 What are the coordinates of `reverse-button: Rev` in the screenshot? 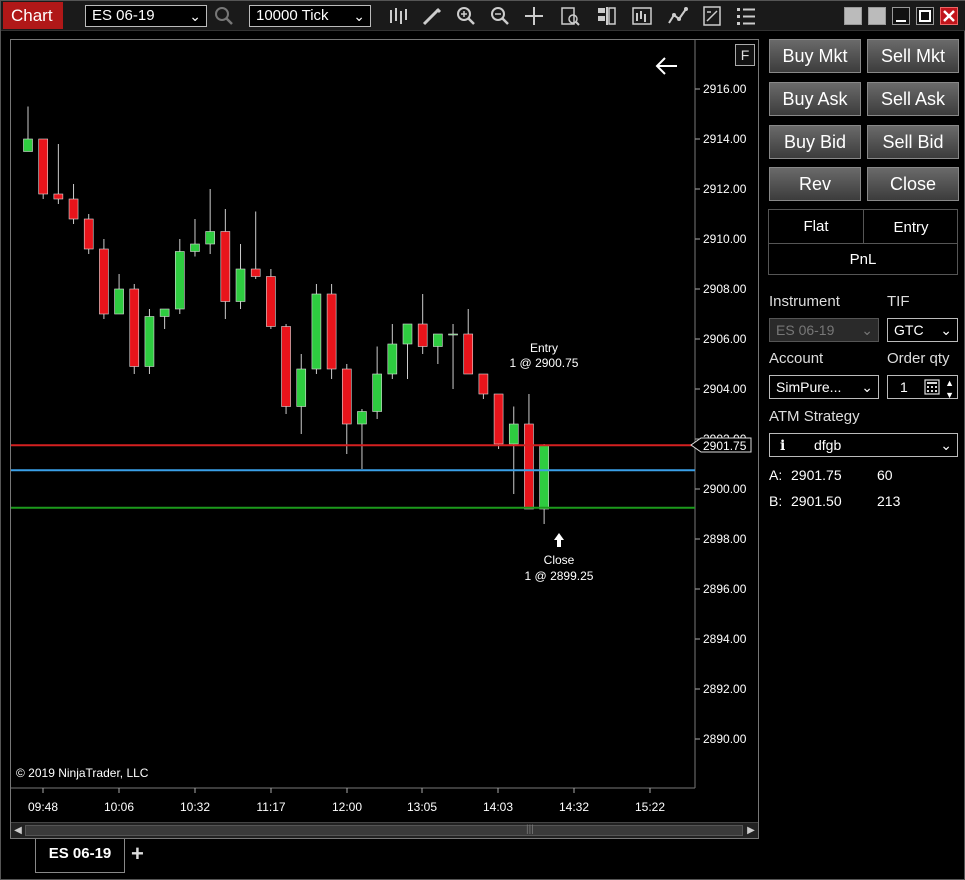 It's located at (815, 184).